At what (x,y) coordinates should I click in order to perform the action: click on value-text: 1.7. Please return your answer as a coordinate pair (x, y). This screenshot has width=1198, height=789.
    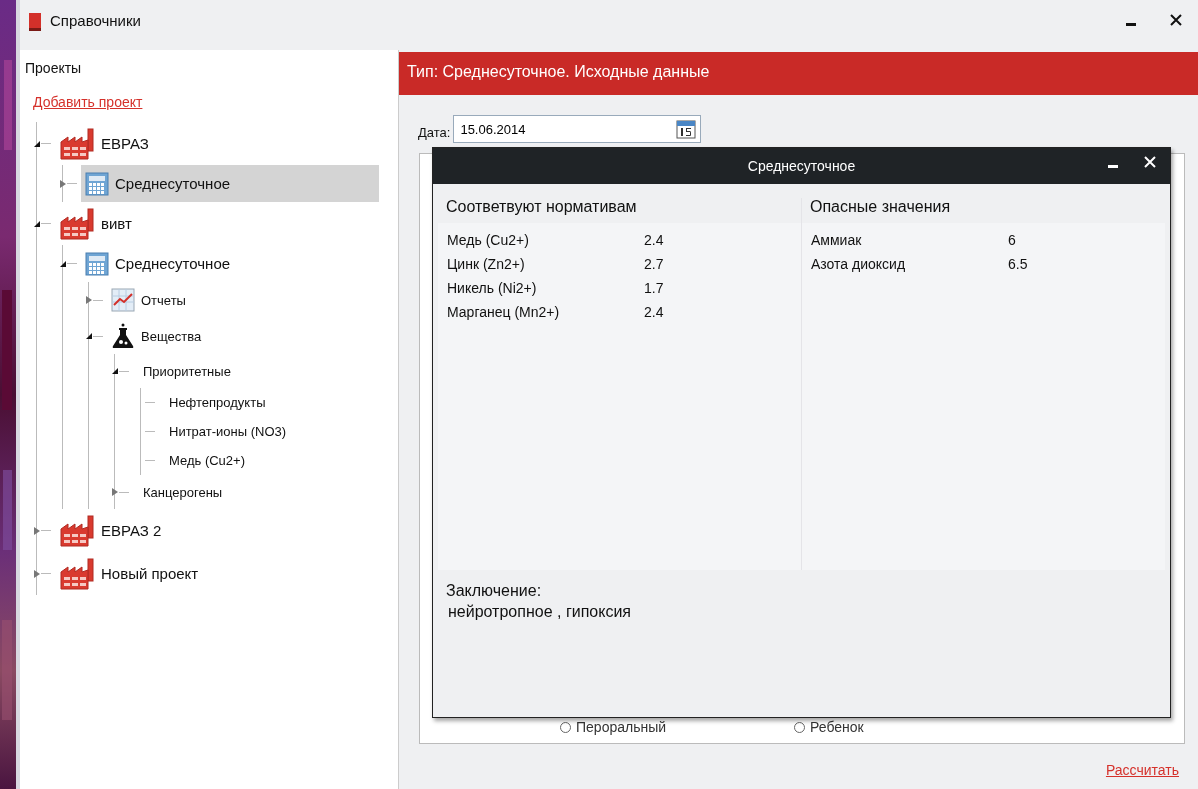
    Looking at the image, I should click on (654, 288).